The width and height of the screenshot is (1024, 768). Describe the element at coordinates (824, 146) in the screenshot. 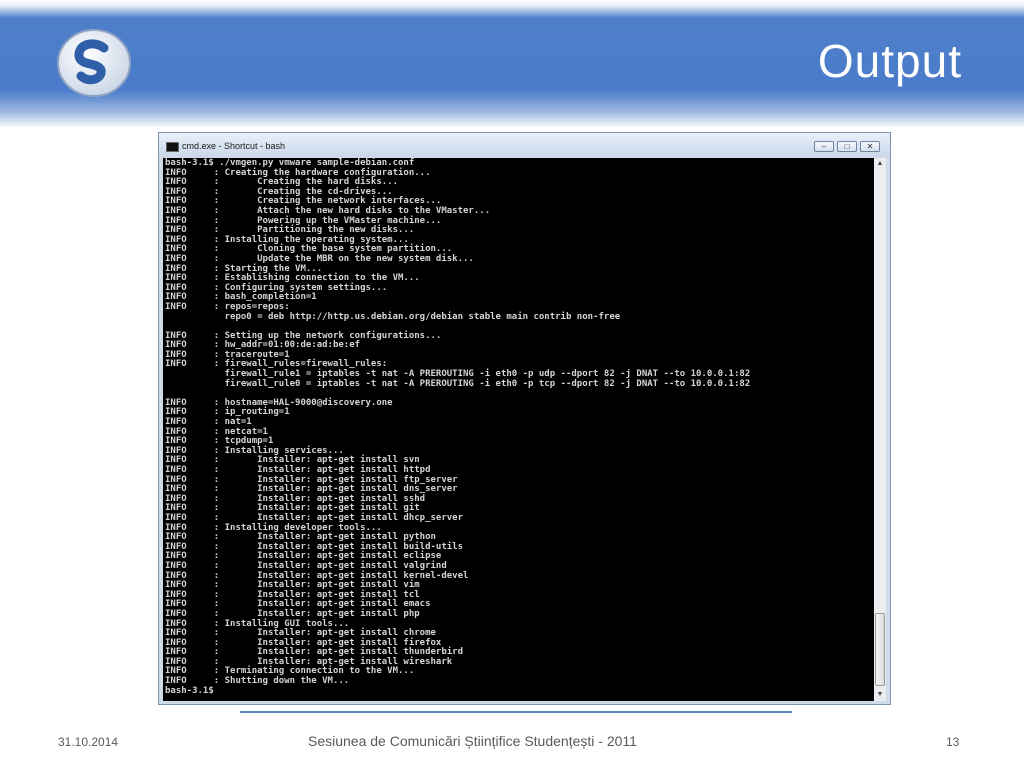

I see `minimize-button: –` at that location.